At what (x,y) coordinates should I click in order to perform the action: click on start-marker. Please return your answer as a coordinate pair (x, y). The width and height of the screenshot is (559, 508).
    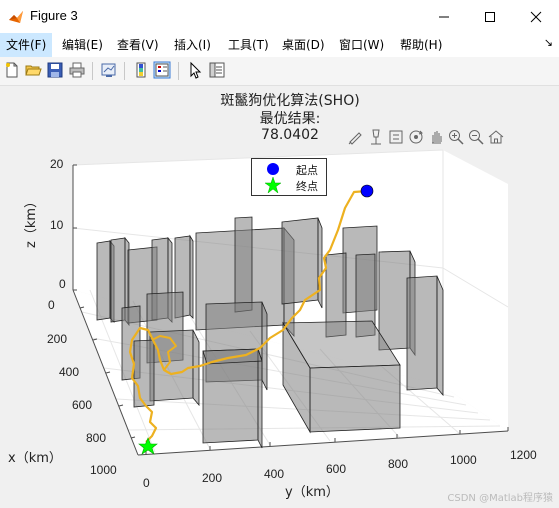
    Looking at the image, I should click on (367, 191).